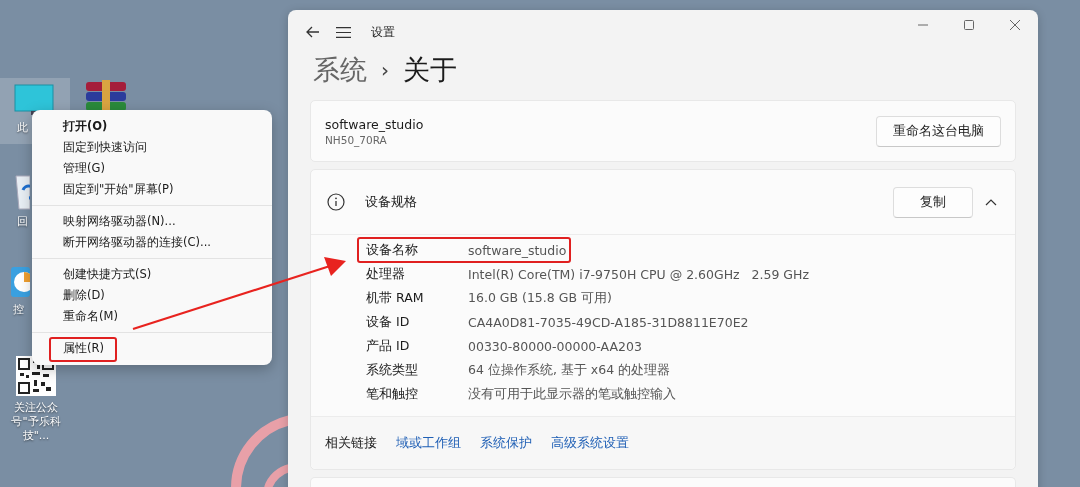 This screenshot has height=487, width=1080. What do you see at coordinates (392, 394) in the screenshot?
I see `spec-label: 笔和触控` at bounding box center [392, 394].